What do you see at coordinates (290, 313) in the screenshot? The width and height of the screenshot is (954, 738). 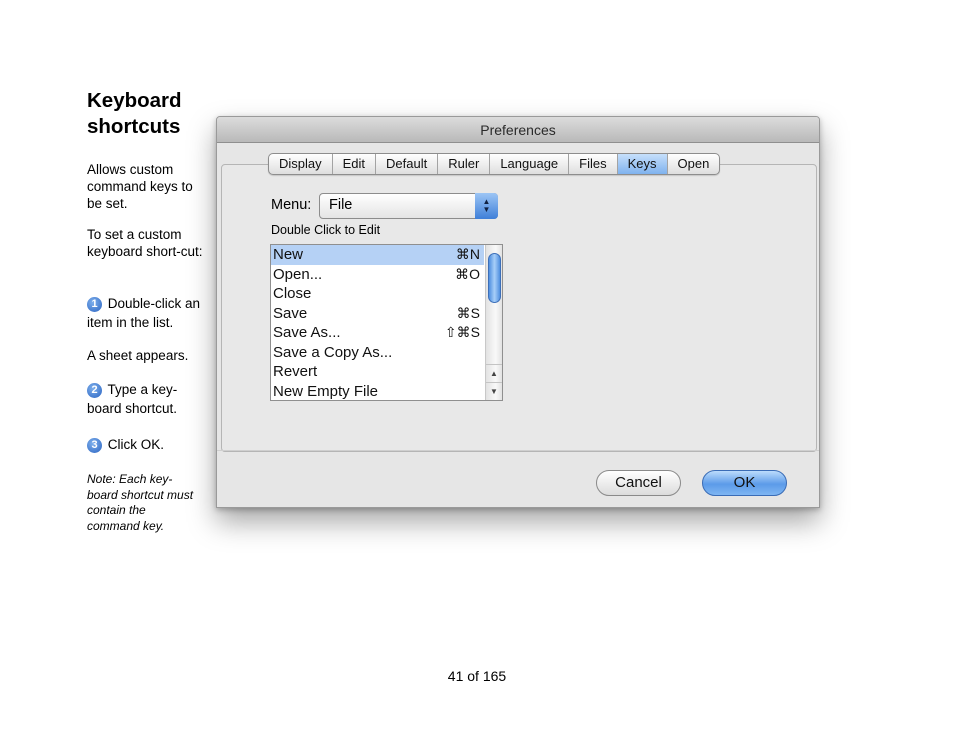 I see `item-label: Save` at bounding box center [290, 313].